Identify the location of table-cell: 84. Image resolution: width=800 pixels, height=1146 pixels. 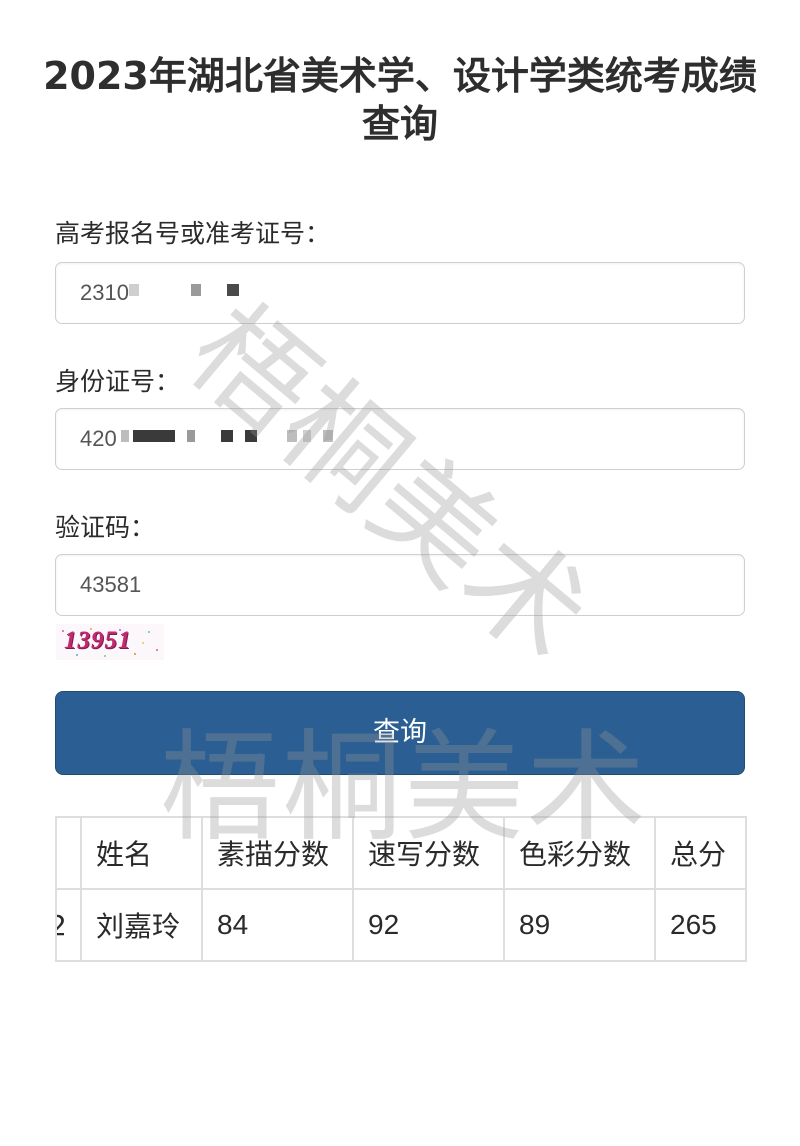
(277, 925).